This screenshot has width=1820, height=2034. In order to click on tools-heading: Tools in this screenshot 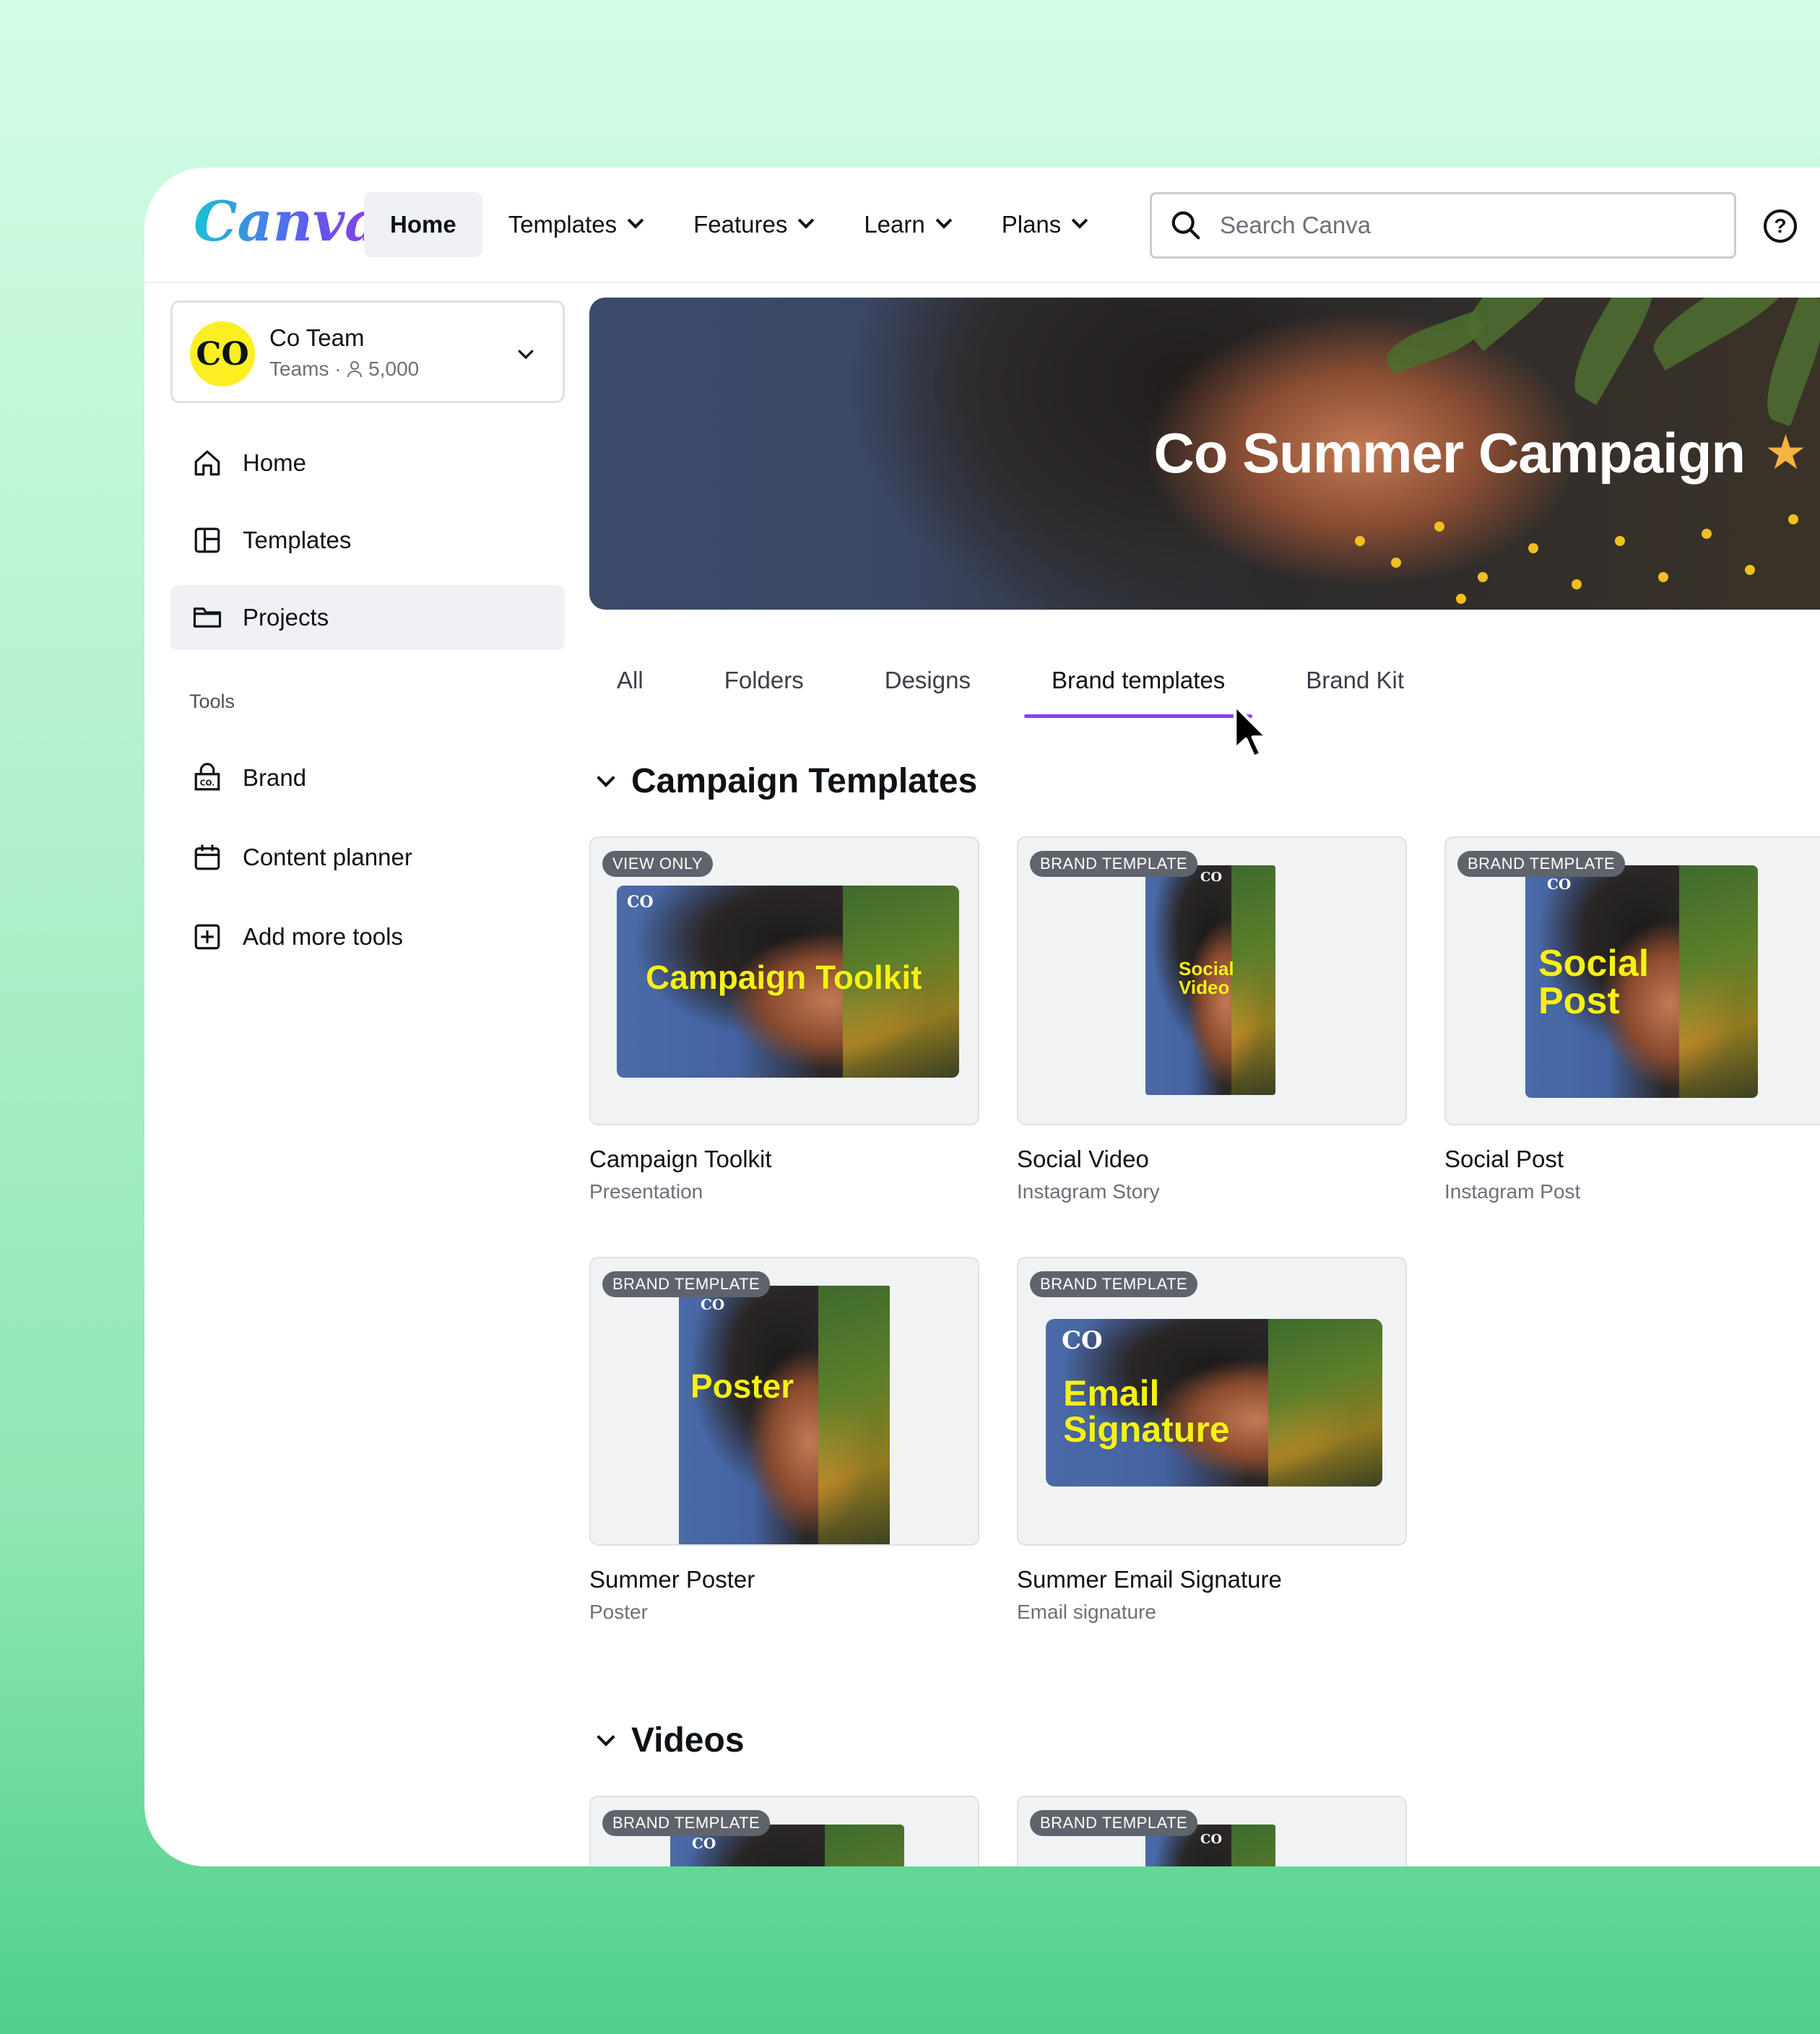, I will do `click(212, 701)`.